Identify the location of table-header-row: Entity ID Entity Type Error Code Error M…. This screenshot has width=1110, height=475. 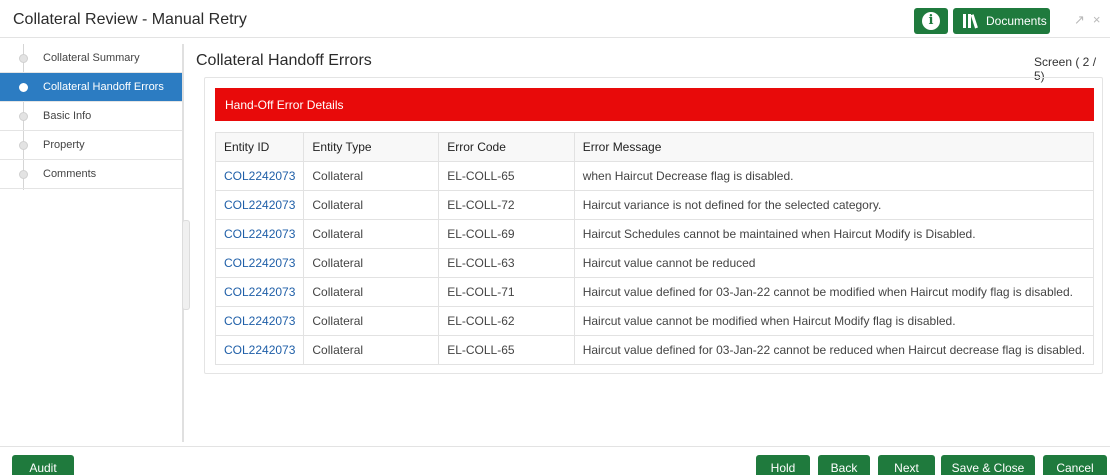
(654, 147).